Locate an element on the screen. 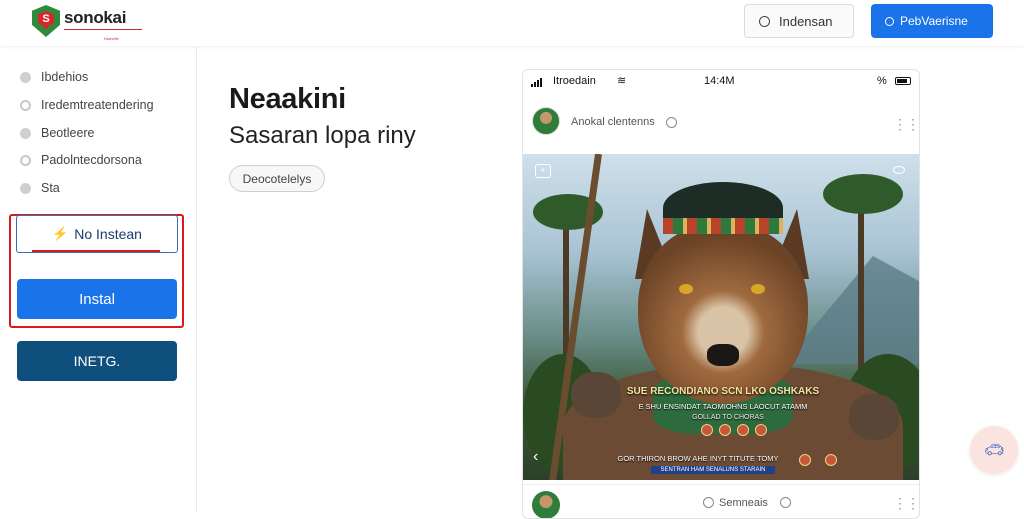 The image size is (1024, 519). image-overlay-caption: GOLLAD TO CHORAS is located at coordinates (728, 417).